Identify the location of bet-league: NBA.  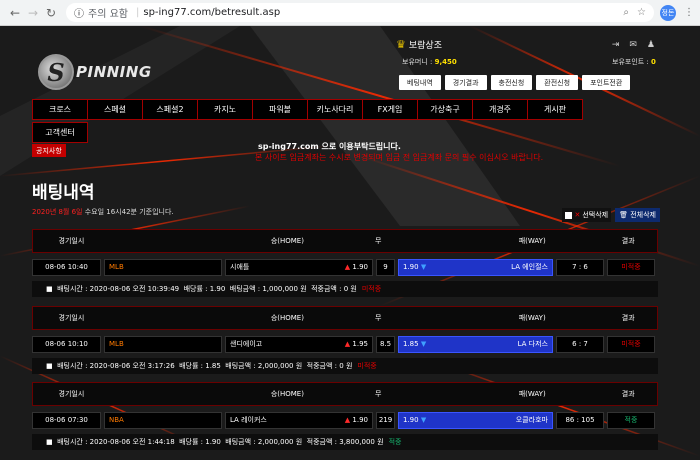
(163, 420).